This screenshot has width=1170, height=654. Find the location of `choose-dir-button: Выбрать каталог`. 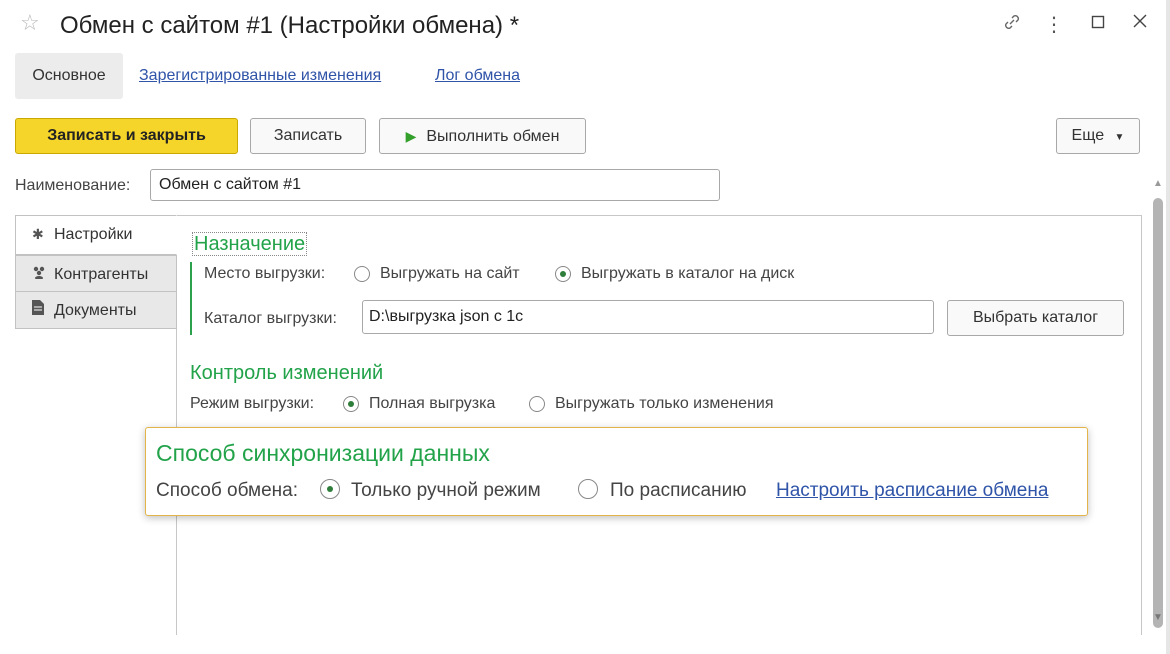

choose-dir-button: Выбрать каталог is located at coordinates (1035, 318).